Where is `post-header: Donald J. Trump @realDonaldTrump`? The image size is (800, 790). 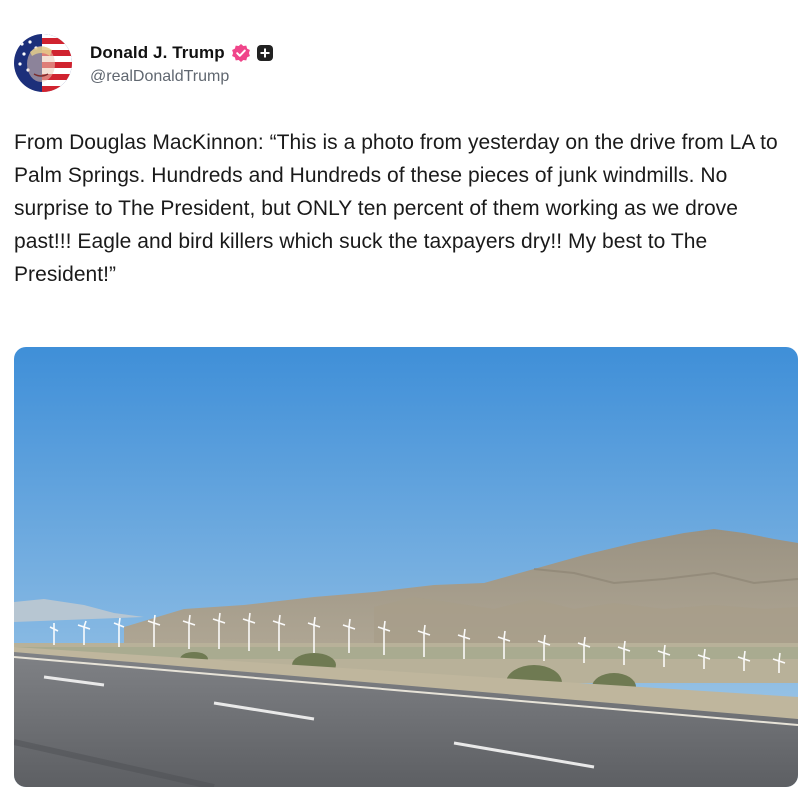
post-header: Donald J. Trump @realDonaldTrump is located at coordinates (144, 63).